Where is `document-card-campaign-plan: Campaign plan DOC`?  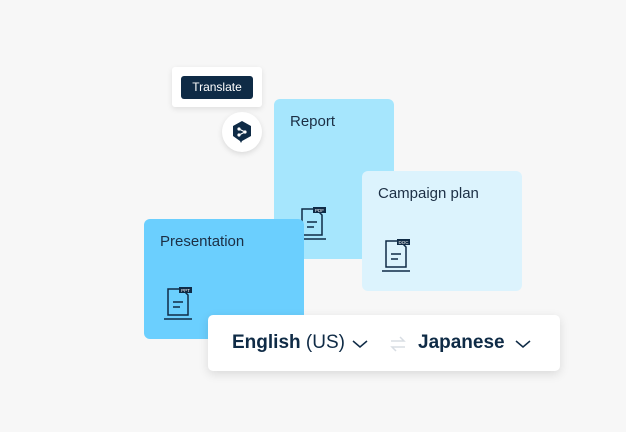
document-card-campaign-plan: Campaign plan DOC is located at coordinates (442, 231).